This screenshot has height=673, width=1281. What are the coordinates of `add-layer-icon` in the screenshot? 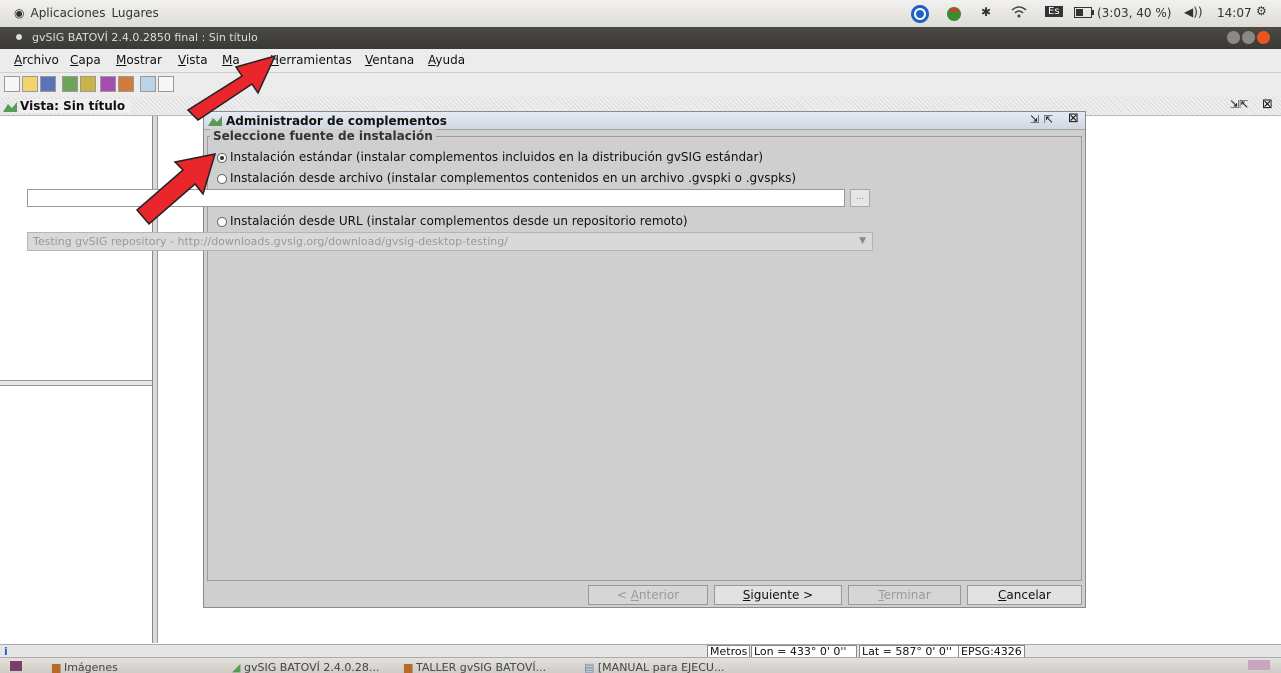 It's located at (70, 84).